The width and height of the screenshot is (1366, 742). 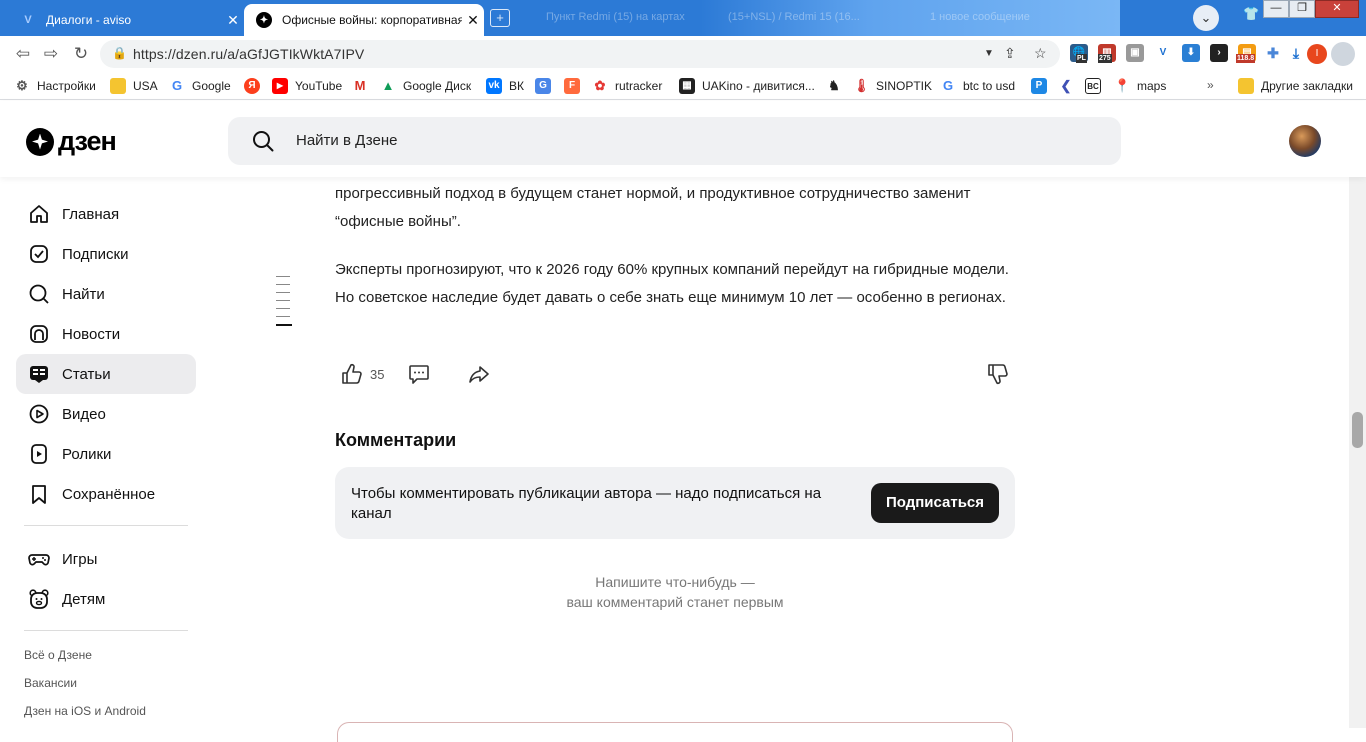 I want to click on user-avatar, so click(x=1305, y=141).